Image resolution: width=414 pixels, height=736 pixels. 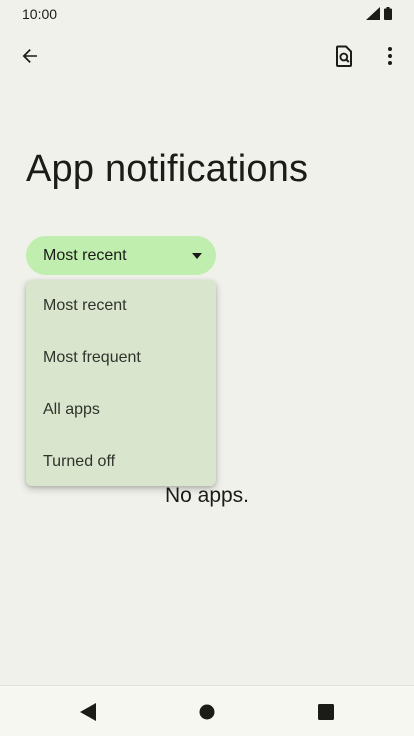 What do you see at coordinates (121, 358) in the screenshot?
I see `menu-item-most-frequent: Most frequent` at bounding box center [121, 358].